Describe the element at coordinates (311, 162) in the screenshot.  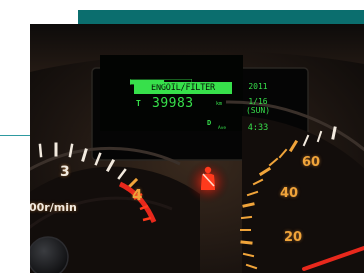
I see `speedometer-label-60: 60` at that location.